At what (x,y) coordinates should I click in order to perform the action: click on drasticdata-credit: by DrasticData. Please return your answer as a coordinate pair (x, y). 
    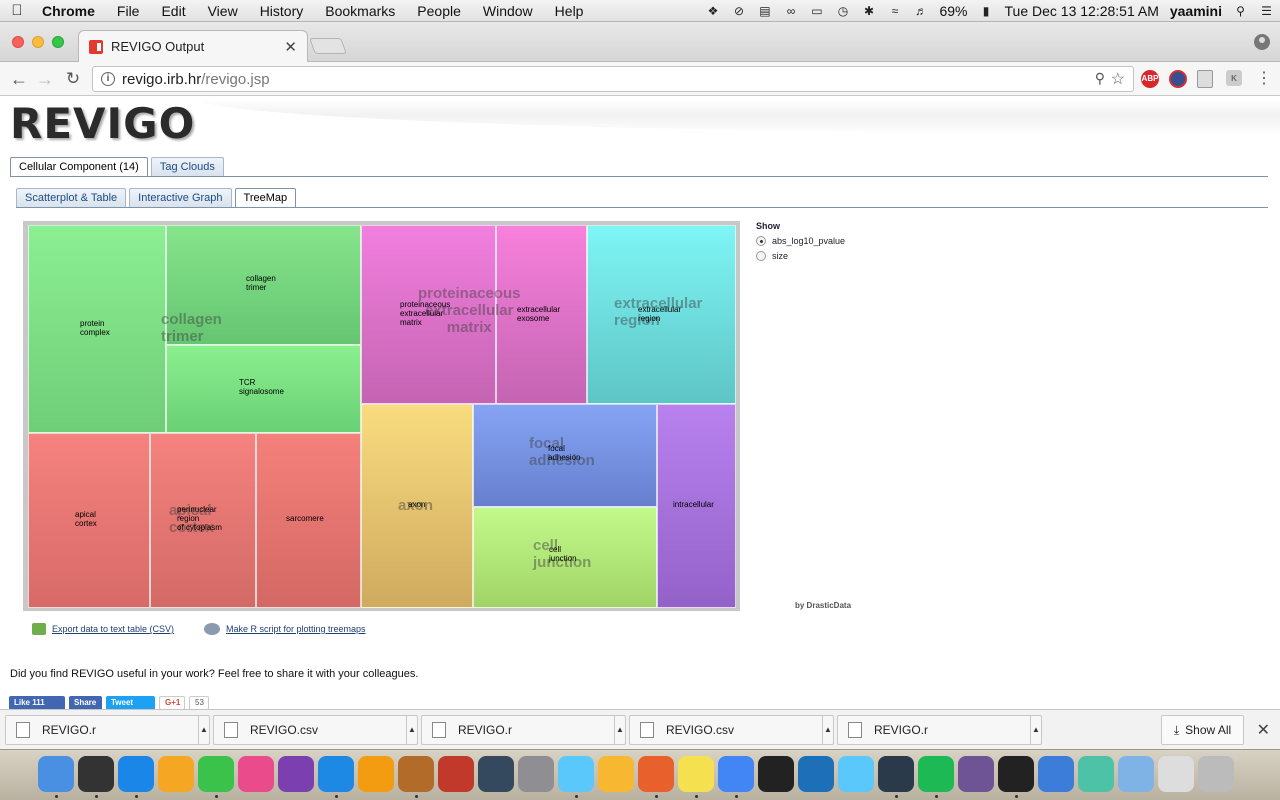
    Looking at the image, I should click on (823, 605).